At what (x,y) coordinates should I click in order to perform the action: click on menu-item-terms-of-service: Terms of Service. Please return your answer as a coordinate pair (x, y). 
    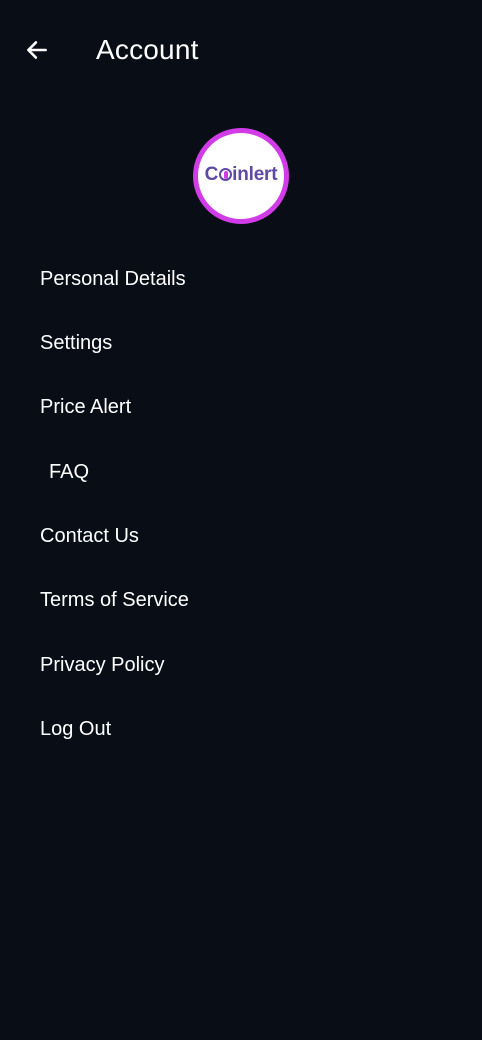
    Looking at the image, I should click on (151, 600).